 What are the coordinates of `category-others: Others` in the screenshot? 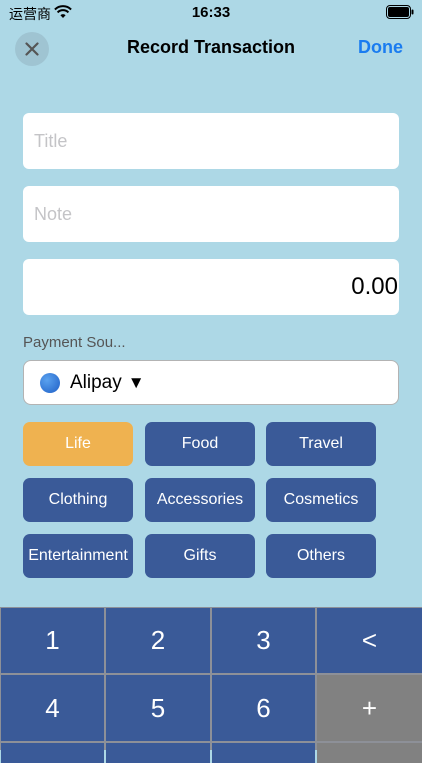 It's located at (321, 556).